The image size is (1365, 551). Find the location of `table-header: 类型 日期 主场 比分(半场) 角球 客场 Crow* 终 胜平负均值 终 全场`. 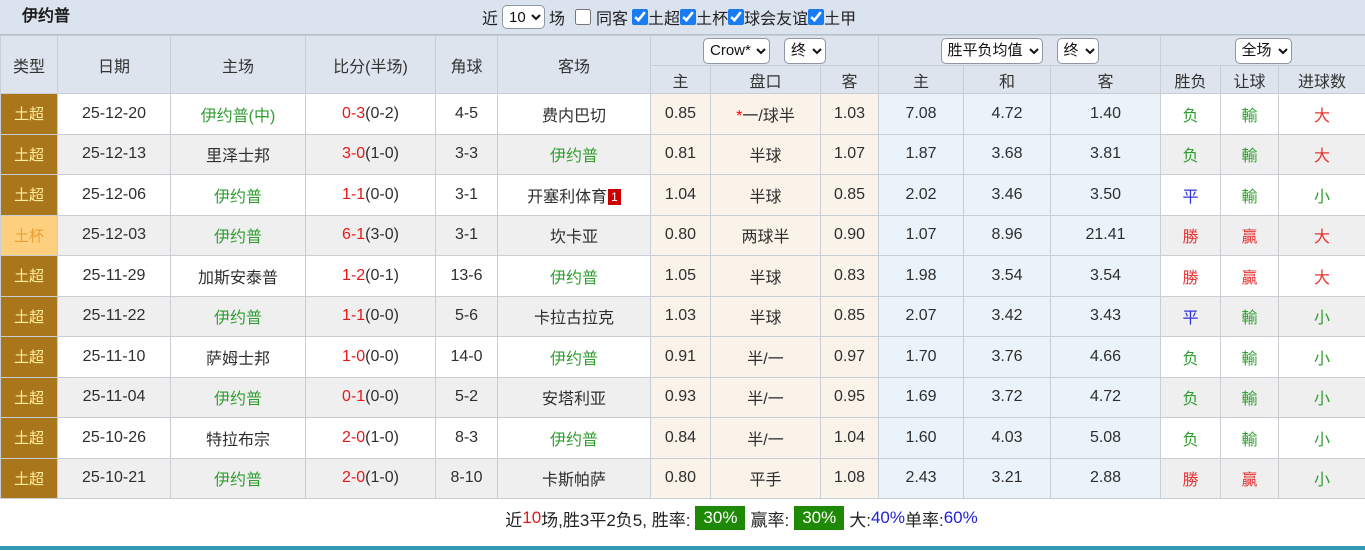

table-header: 类型 日期 主场 比分(半场) 角球 客场 Crow* 终 胜平负均值 终 全场 is located at coordinates (682, 64).